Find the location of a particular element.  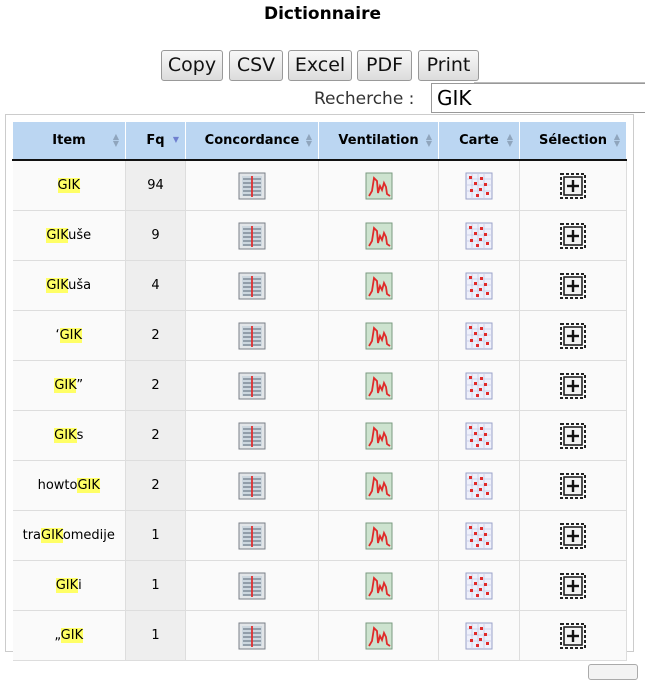

column-header-concordance-label: Concordance is located at coordinates (252, 140).